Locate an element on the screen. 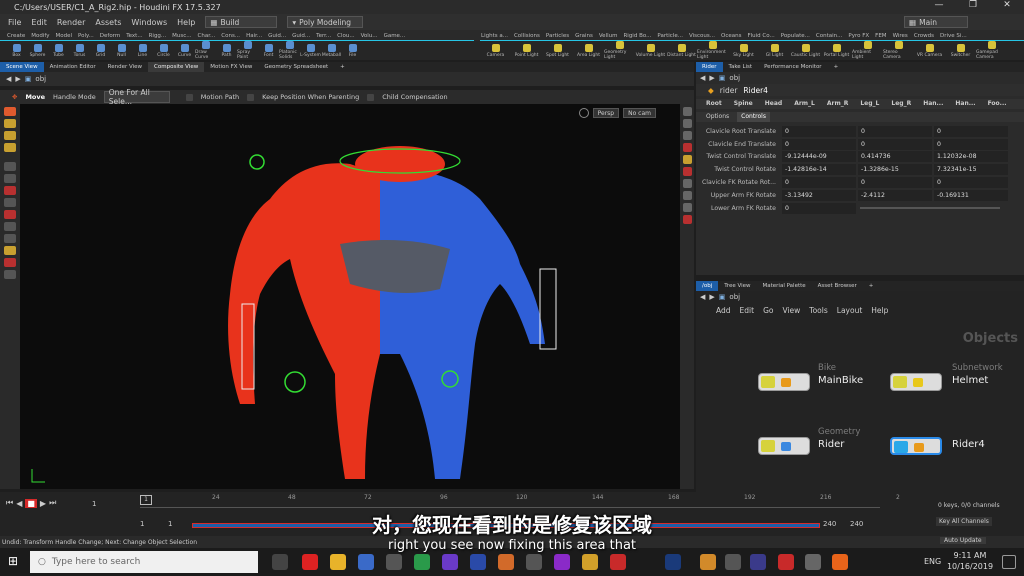  tab-scene-view: Scene View is located at coordinates (22, 67).